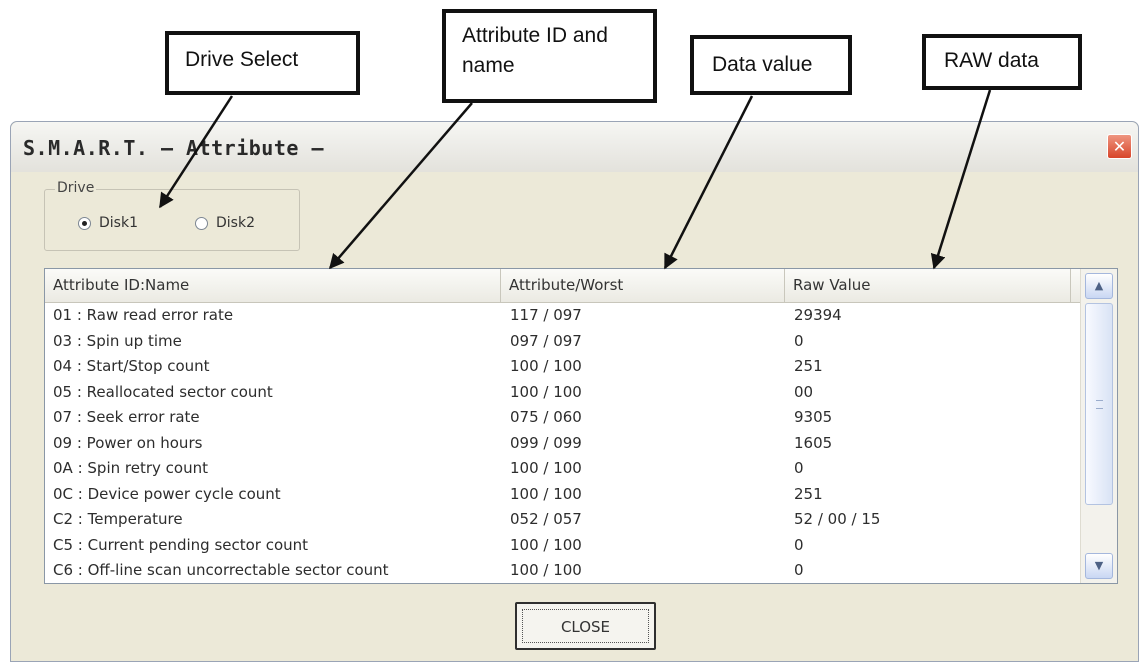 The height and width of the screenshot is (664, 1141). I want to click on window-close-icon: ✕, so click(1119, 146).